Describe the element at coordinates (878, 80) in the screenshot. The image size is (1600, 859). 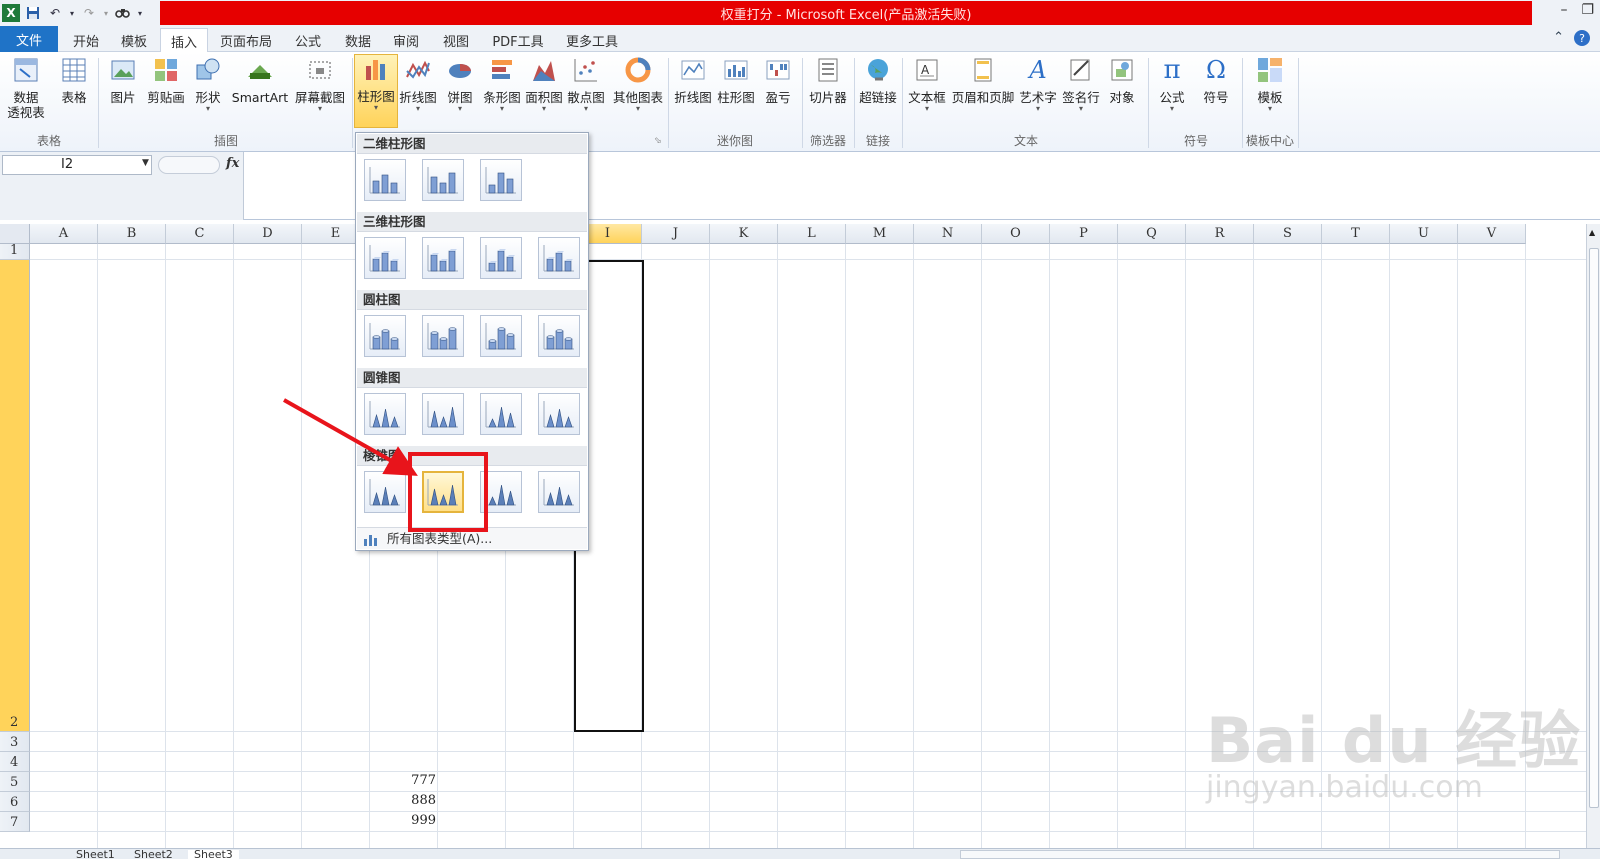
I see `hyperlink-button: 超链接` at that location.